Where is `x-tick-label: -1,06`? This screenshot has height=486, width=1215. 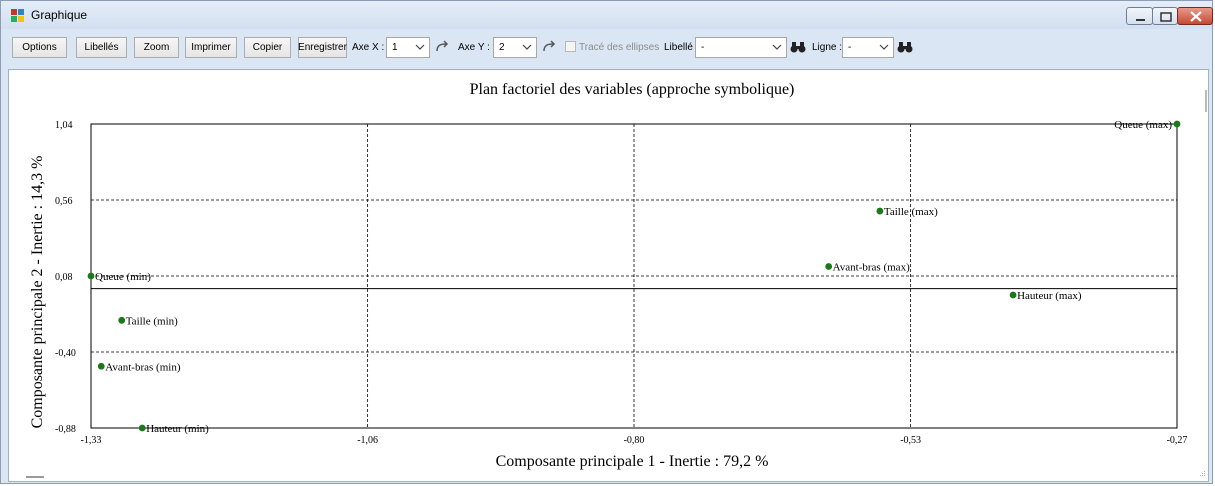
x-tick-label: -1,06 is located at coordinates (367, 440).